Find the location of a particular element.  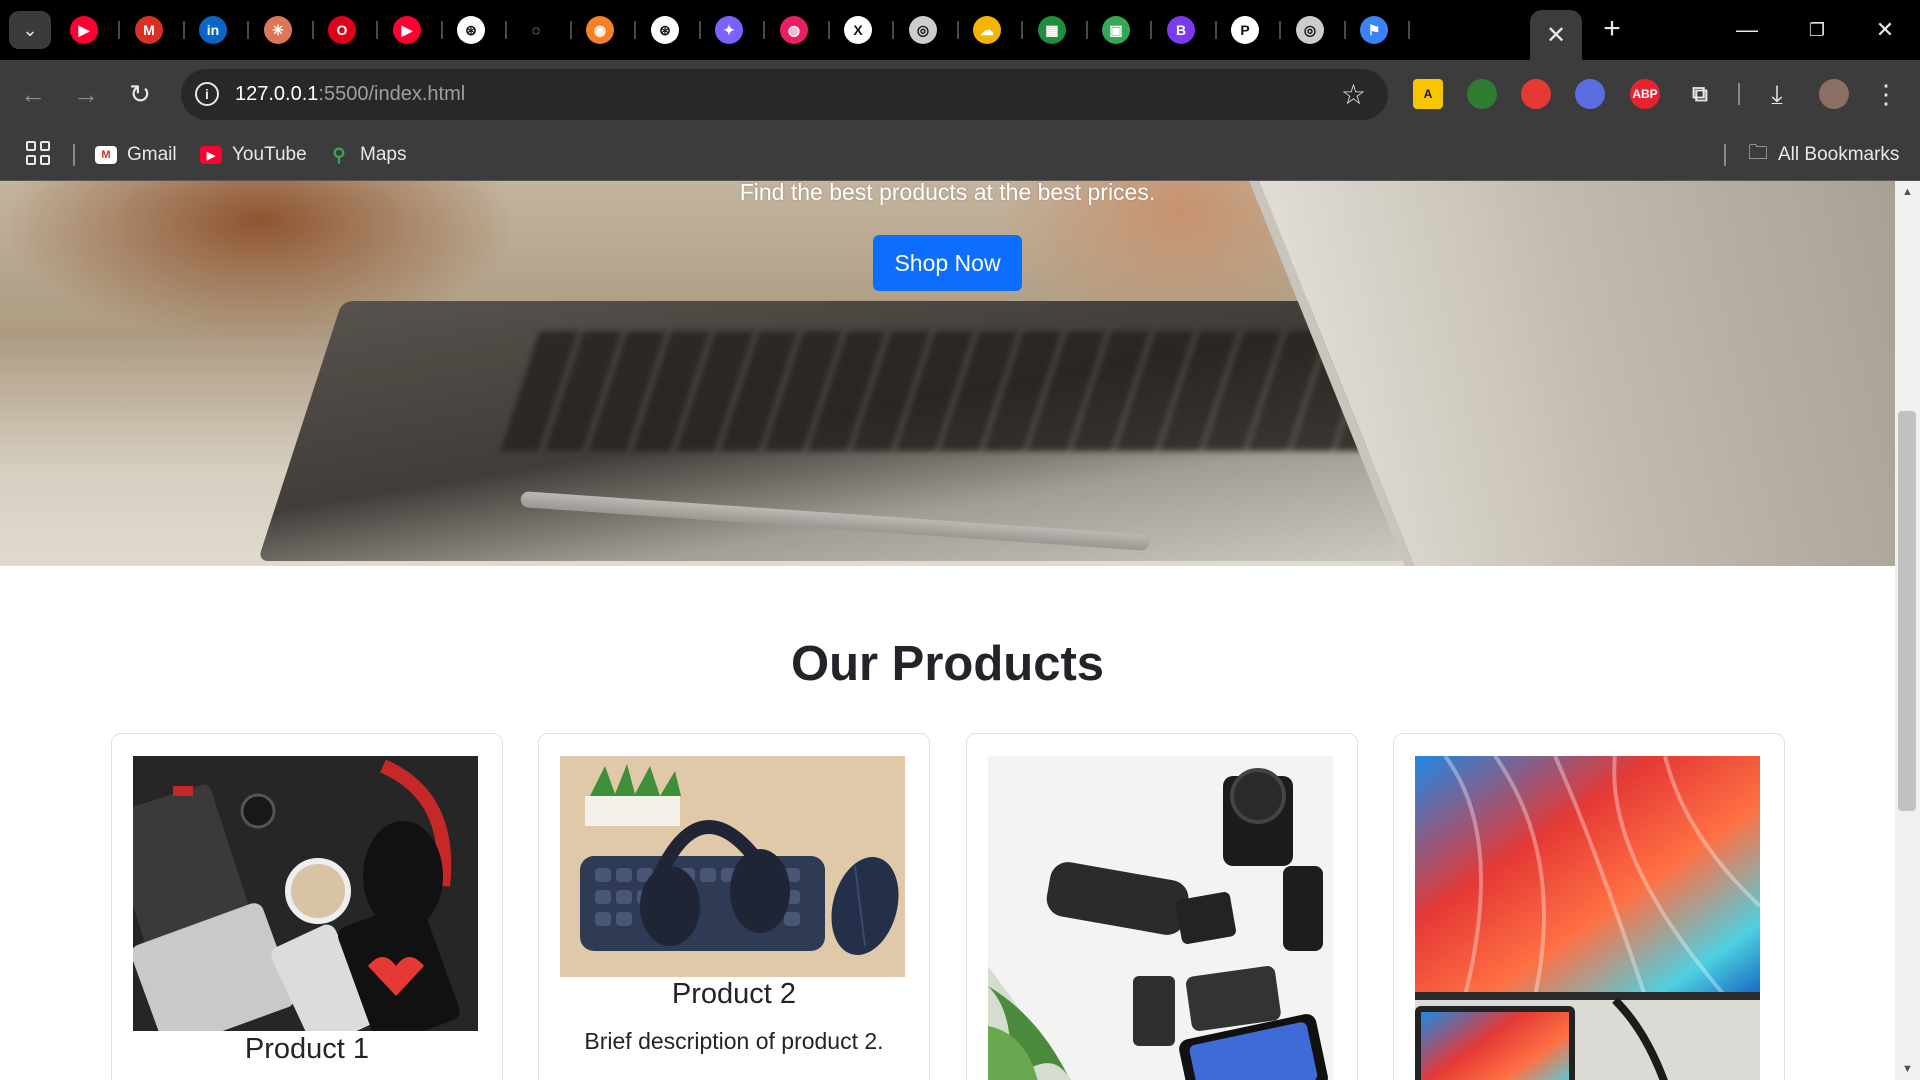

minimize-button: — is located at coordinates (1747, 30).